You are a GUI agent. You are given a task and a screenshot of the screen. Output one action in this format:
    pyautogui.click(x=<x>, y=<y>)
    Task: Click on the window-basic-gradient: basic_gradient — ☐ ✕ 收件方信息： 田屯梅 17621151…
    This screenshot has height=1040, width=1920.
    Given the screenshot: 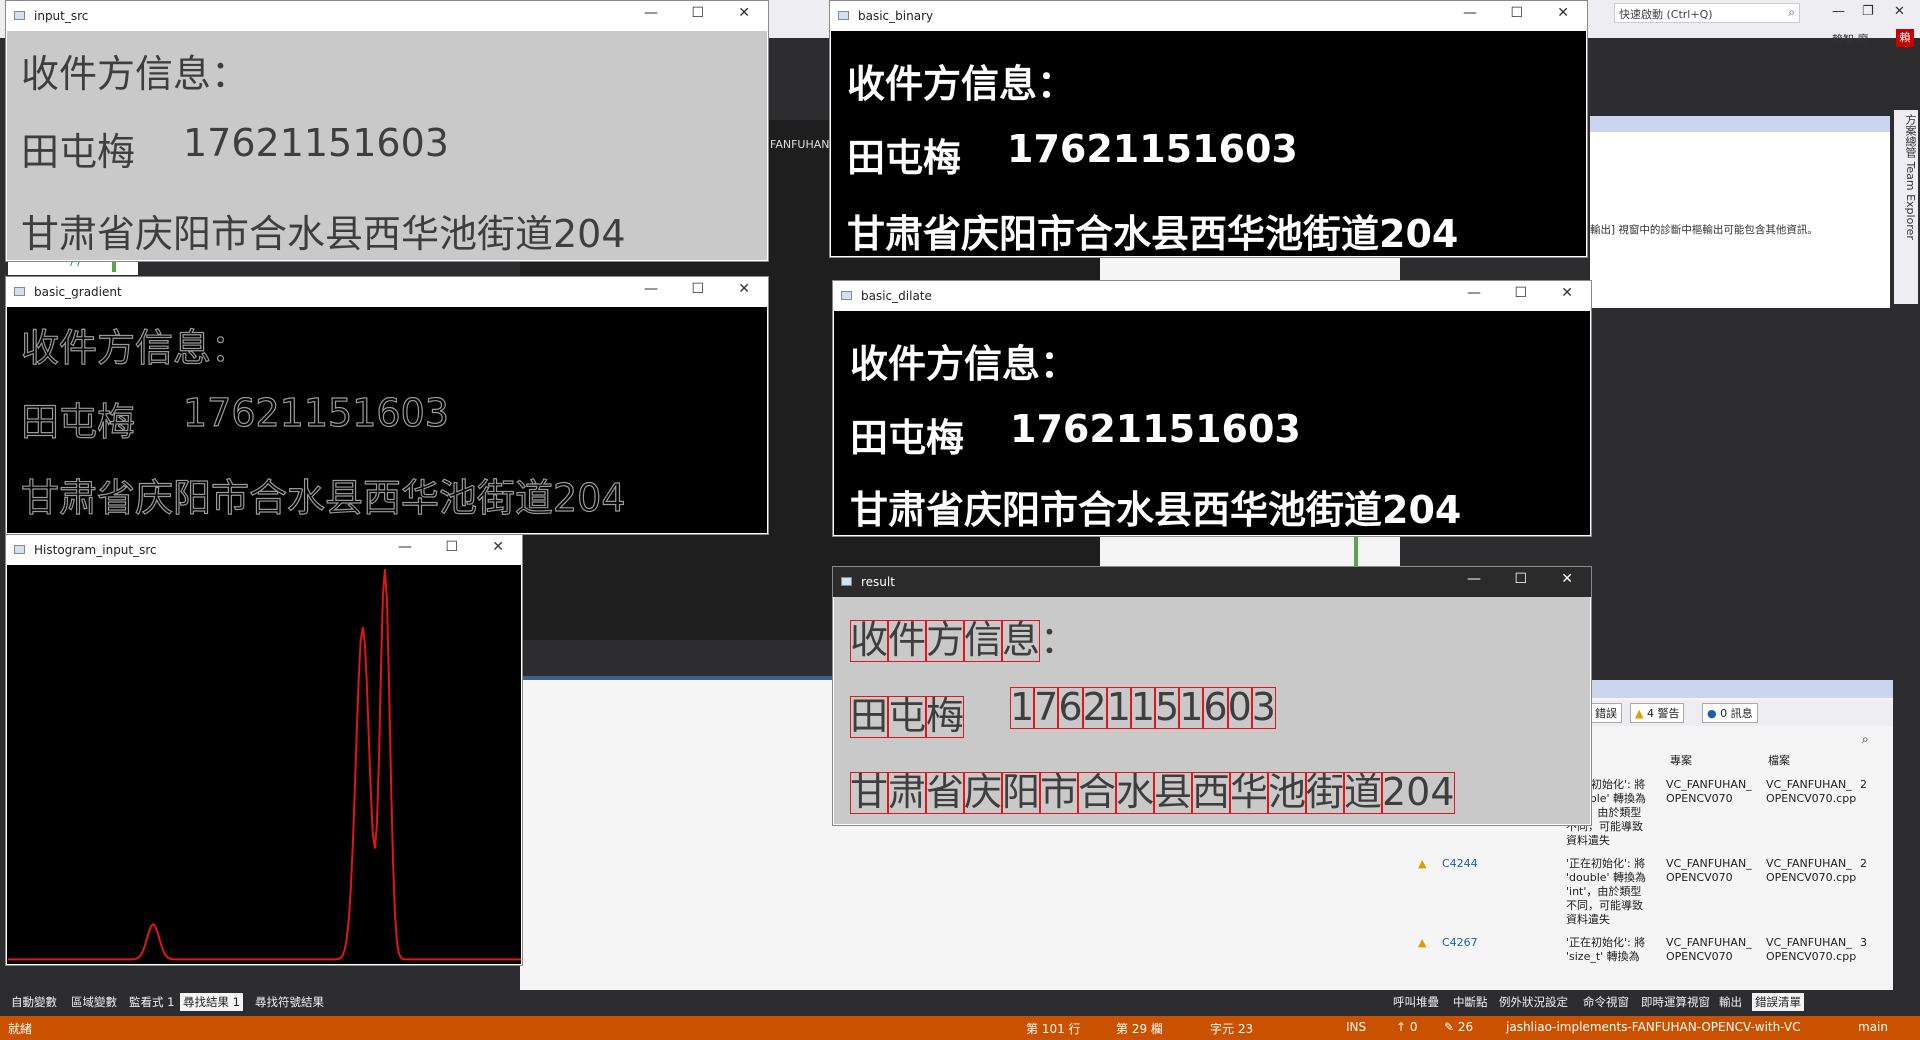 What is the action you would take?
    pyautogui.click(x=387, y=405)
    